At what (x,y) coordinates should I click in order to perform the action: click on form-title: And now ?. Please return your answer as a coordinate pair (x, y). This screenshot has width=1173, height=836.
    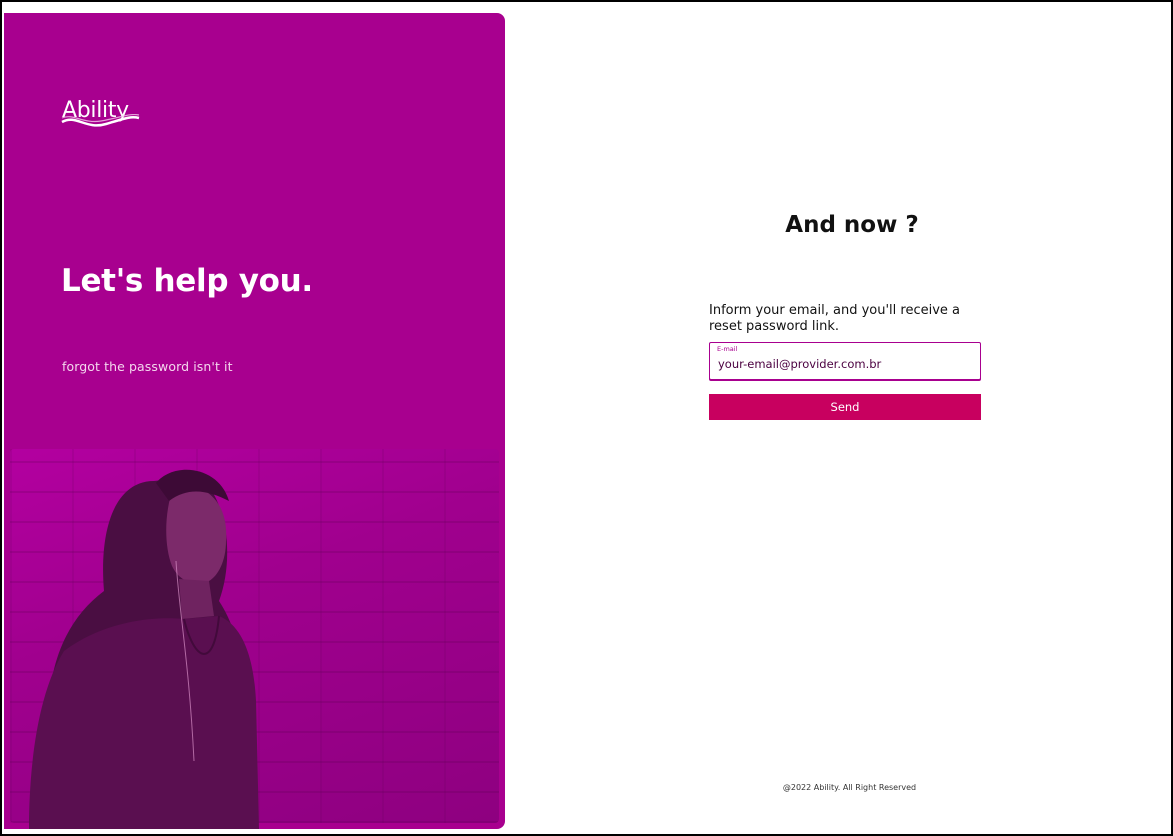
    Looking at the image, I should click on (852, 225).